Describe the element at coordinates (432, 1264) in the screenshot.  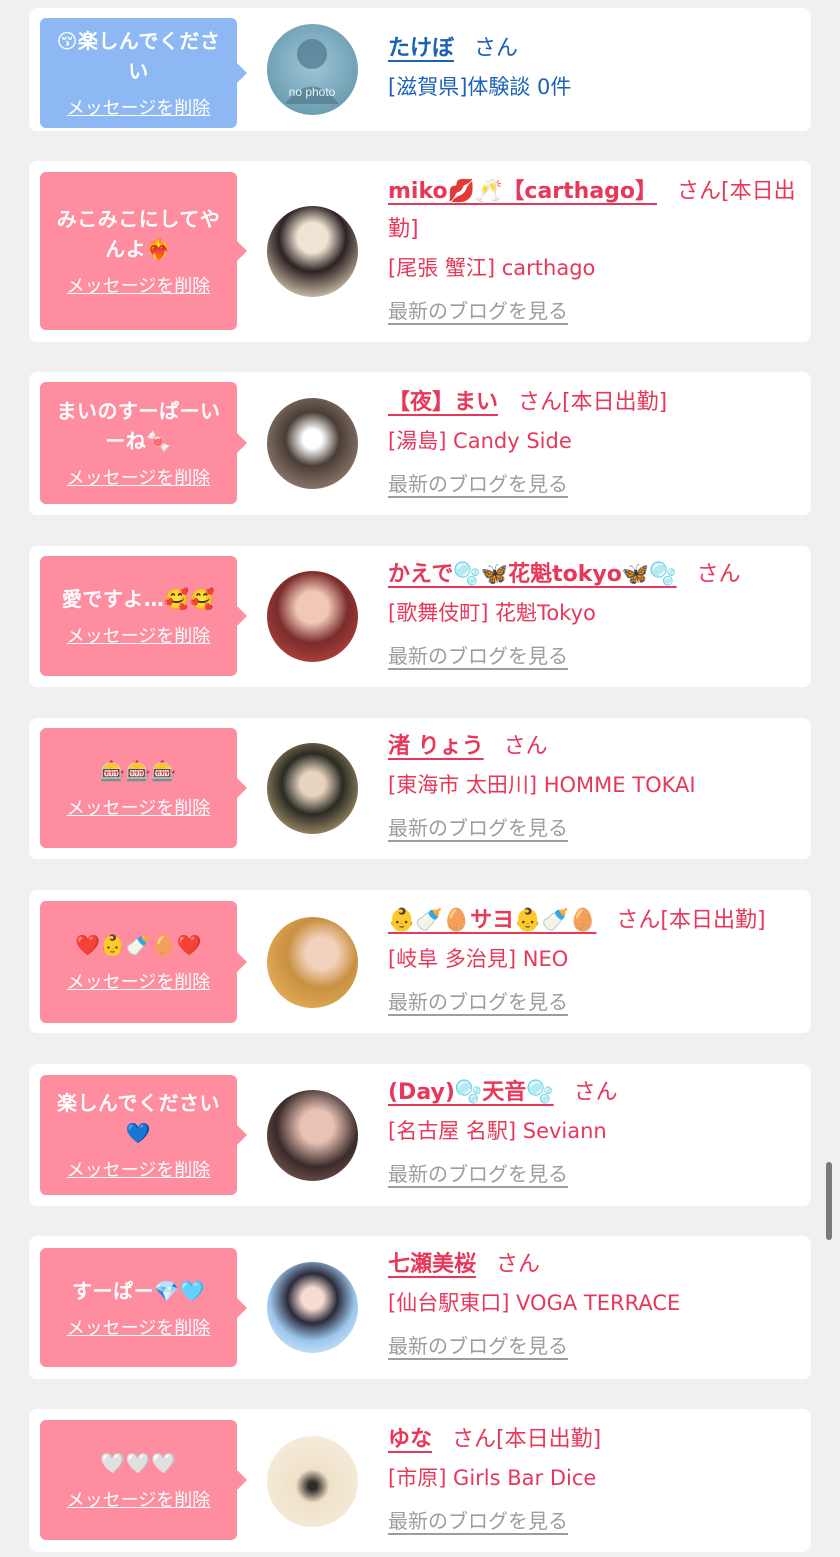
I see `profile-name-link: 七瀬美桜` at that location.